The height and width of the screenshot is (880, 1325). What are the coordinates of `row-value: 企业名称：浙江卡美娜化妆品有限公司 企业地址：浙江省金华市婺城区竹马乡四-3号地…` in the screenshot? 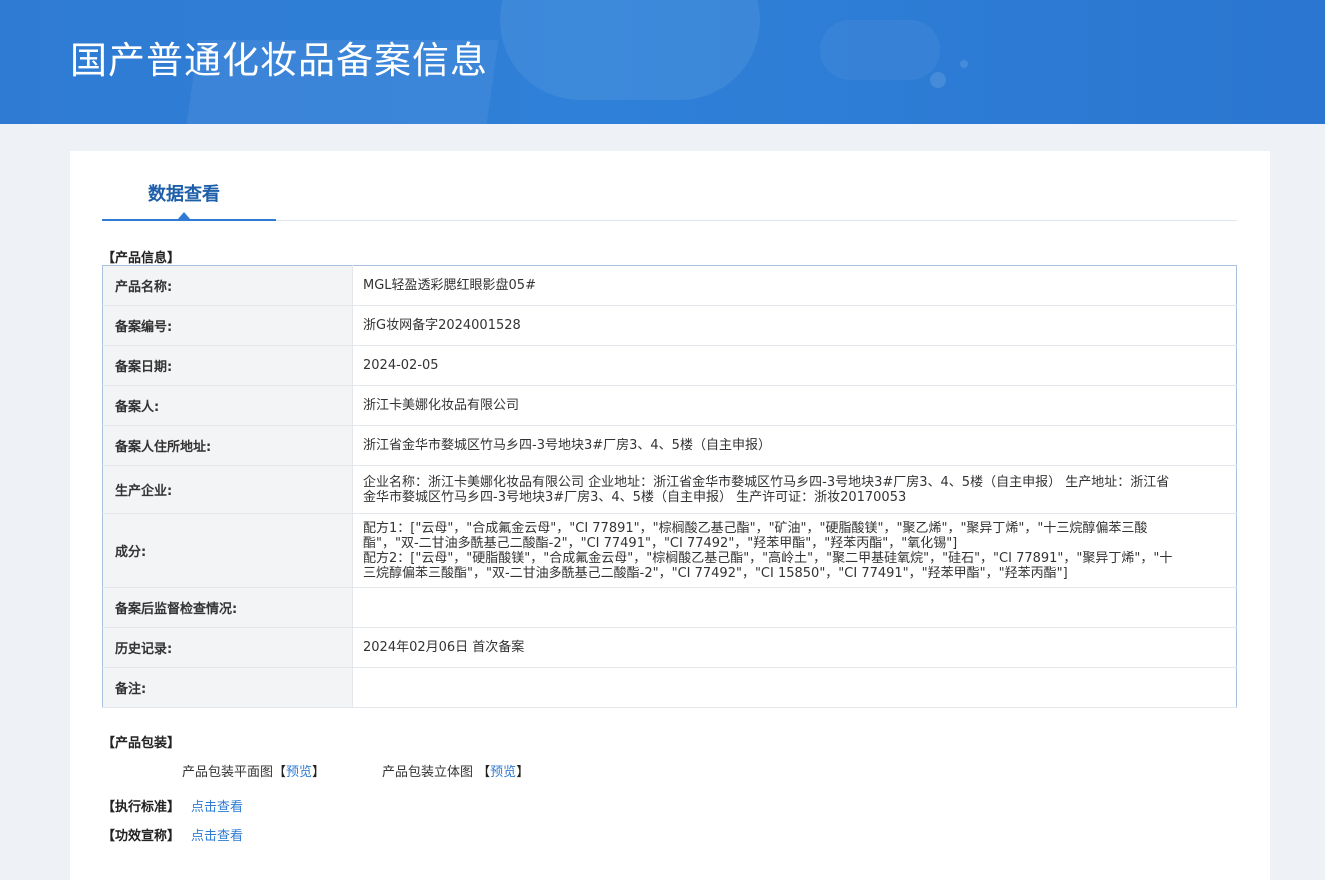 It's located at (794, 489).